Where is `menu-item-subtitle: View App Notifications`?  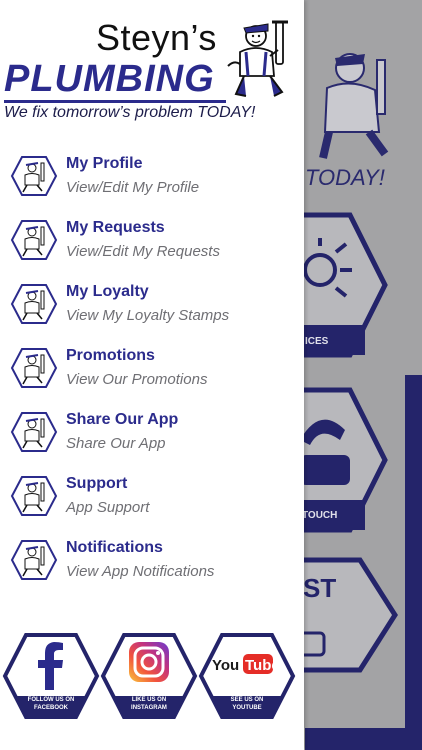 menu-item-subtitle: View App Notifications is located at coordinates (140, 571).